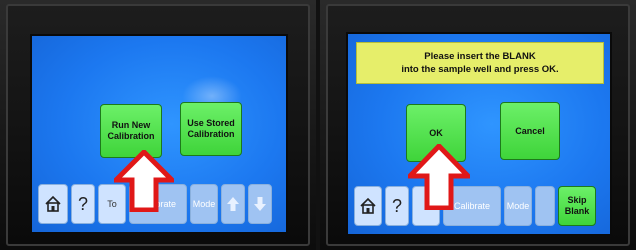  Describe the element at coordinates (545, 206) in the screenshot. I see `blank-button` at that location.